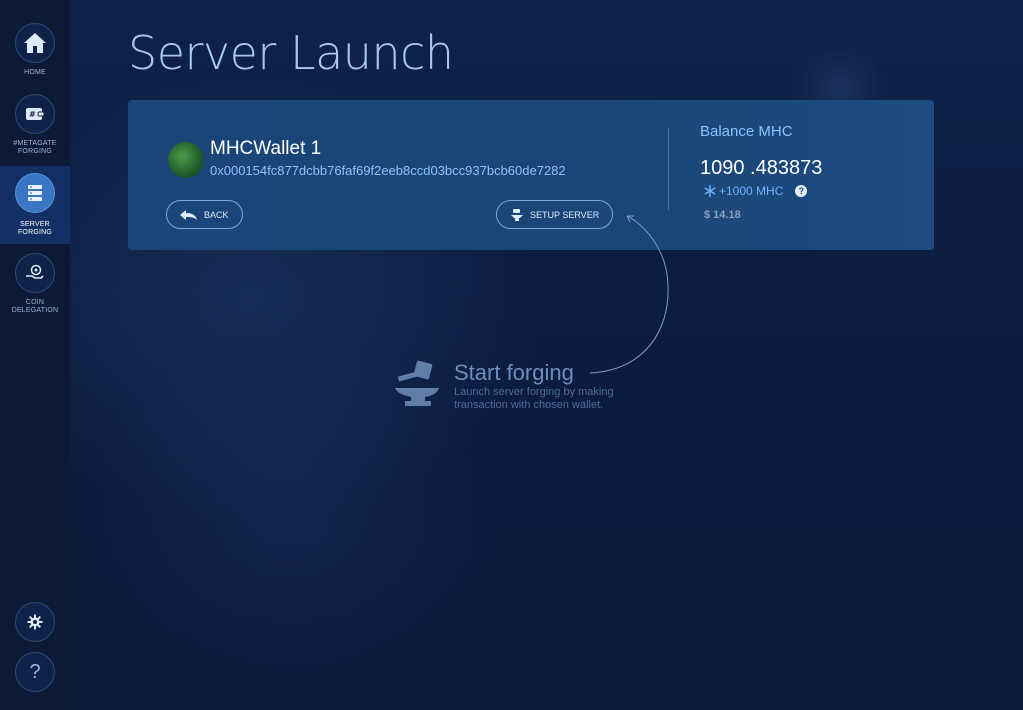 This screenshot has width=1023, height=710. I want to click on balance-value: 1090 .483873, so click(761, 168).